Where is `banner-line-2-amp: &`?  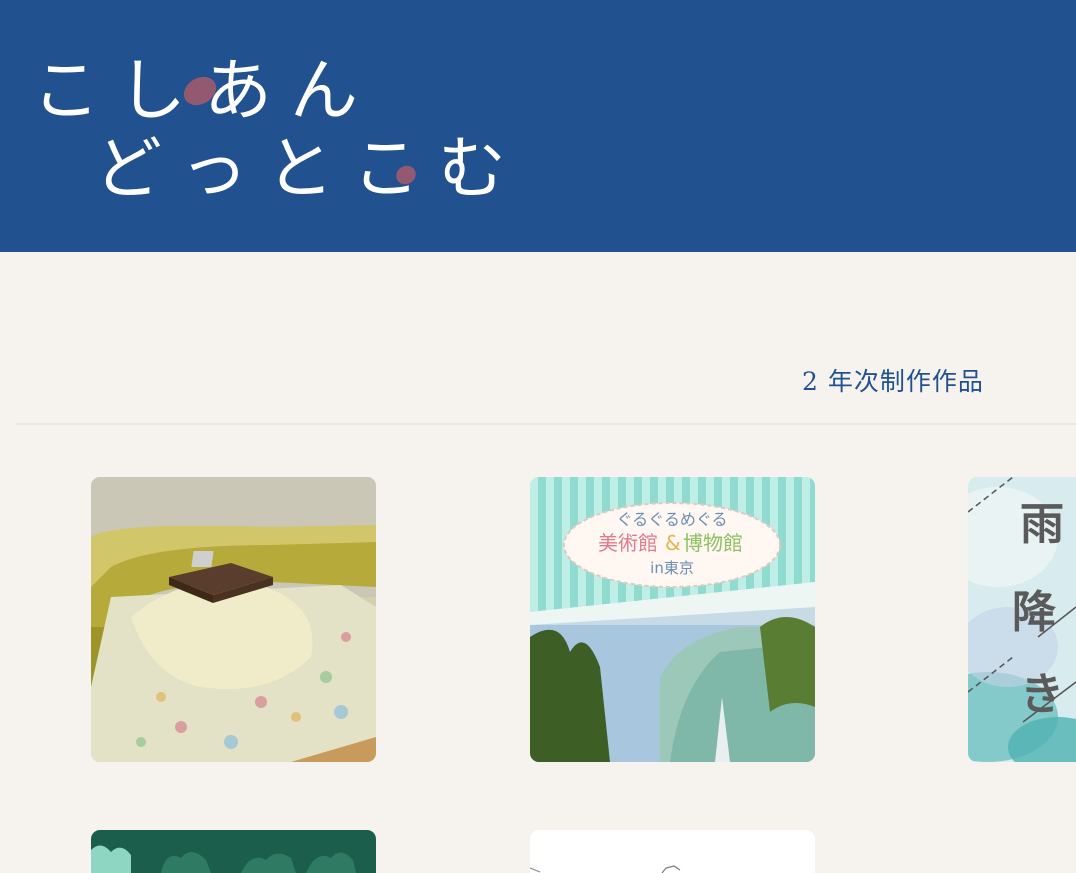 banner-line-2-amp: & is located at coordinates (673, 543).